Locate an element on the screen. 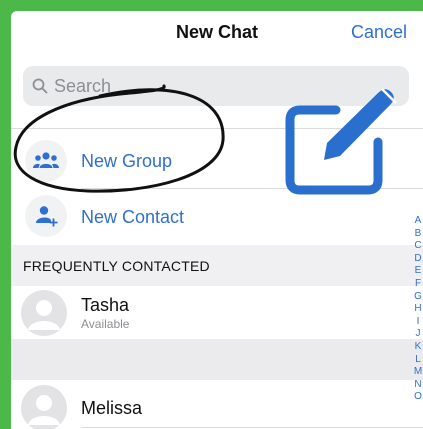 This screenshot has width=423, height=429. search-input: Search is located at coordinates (216, 86).